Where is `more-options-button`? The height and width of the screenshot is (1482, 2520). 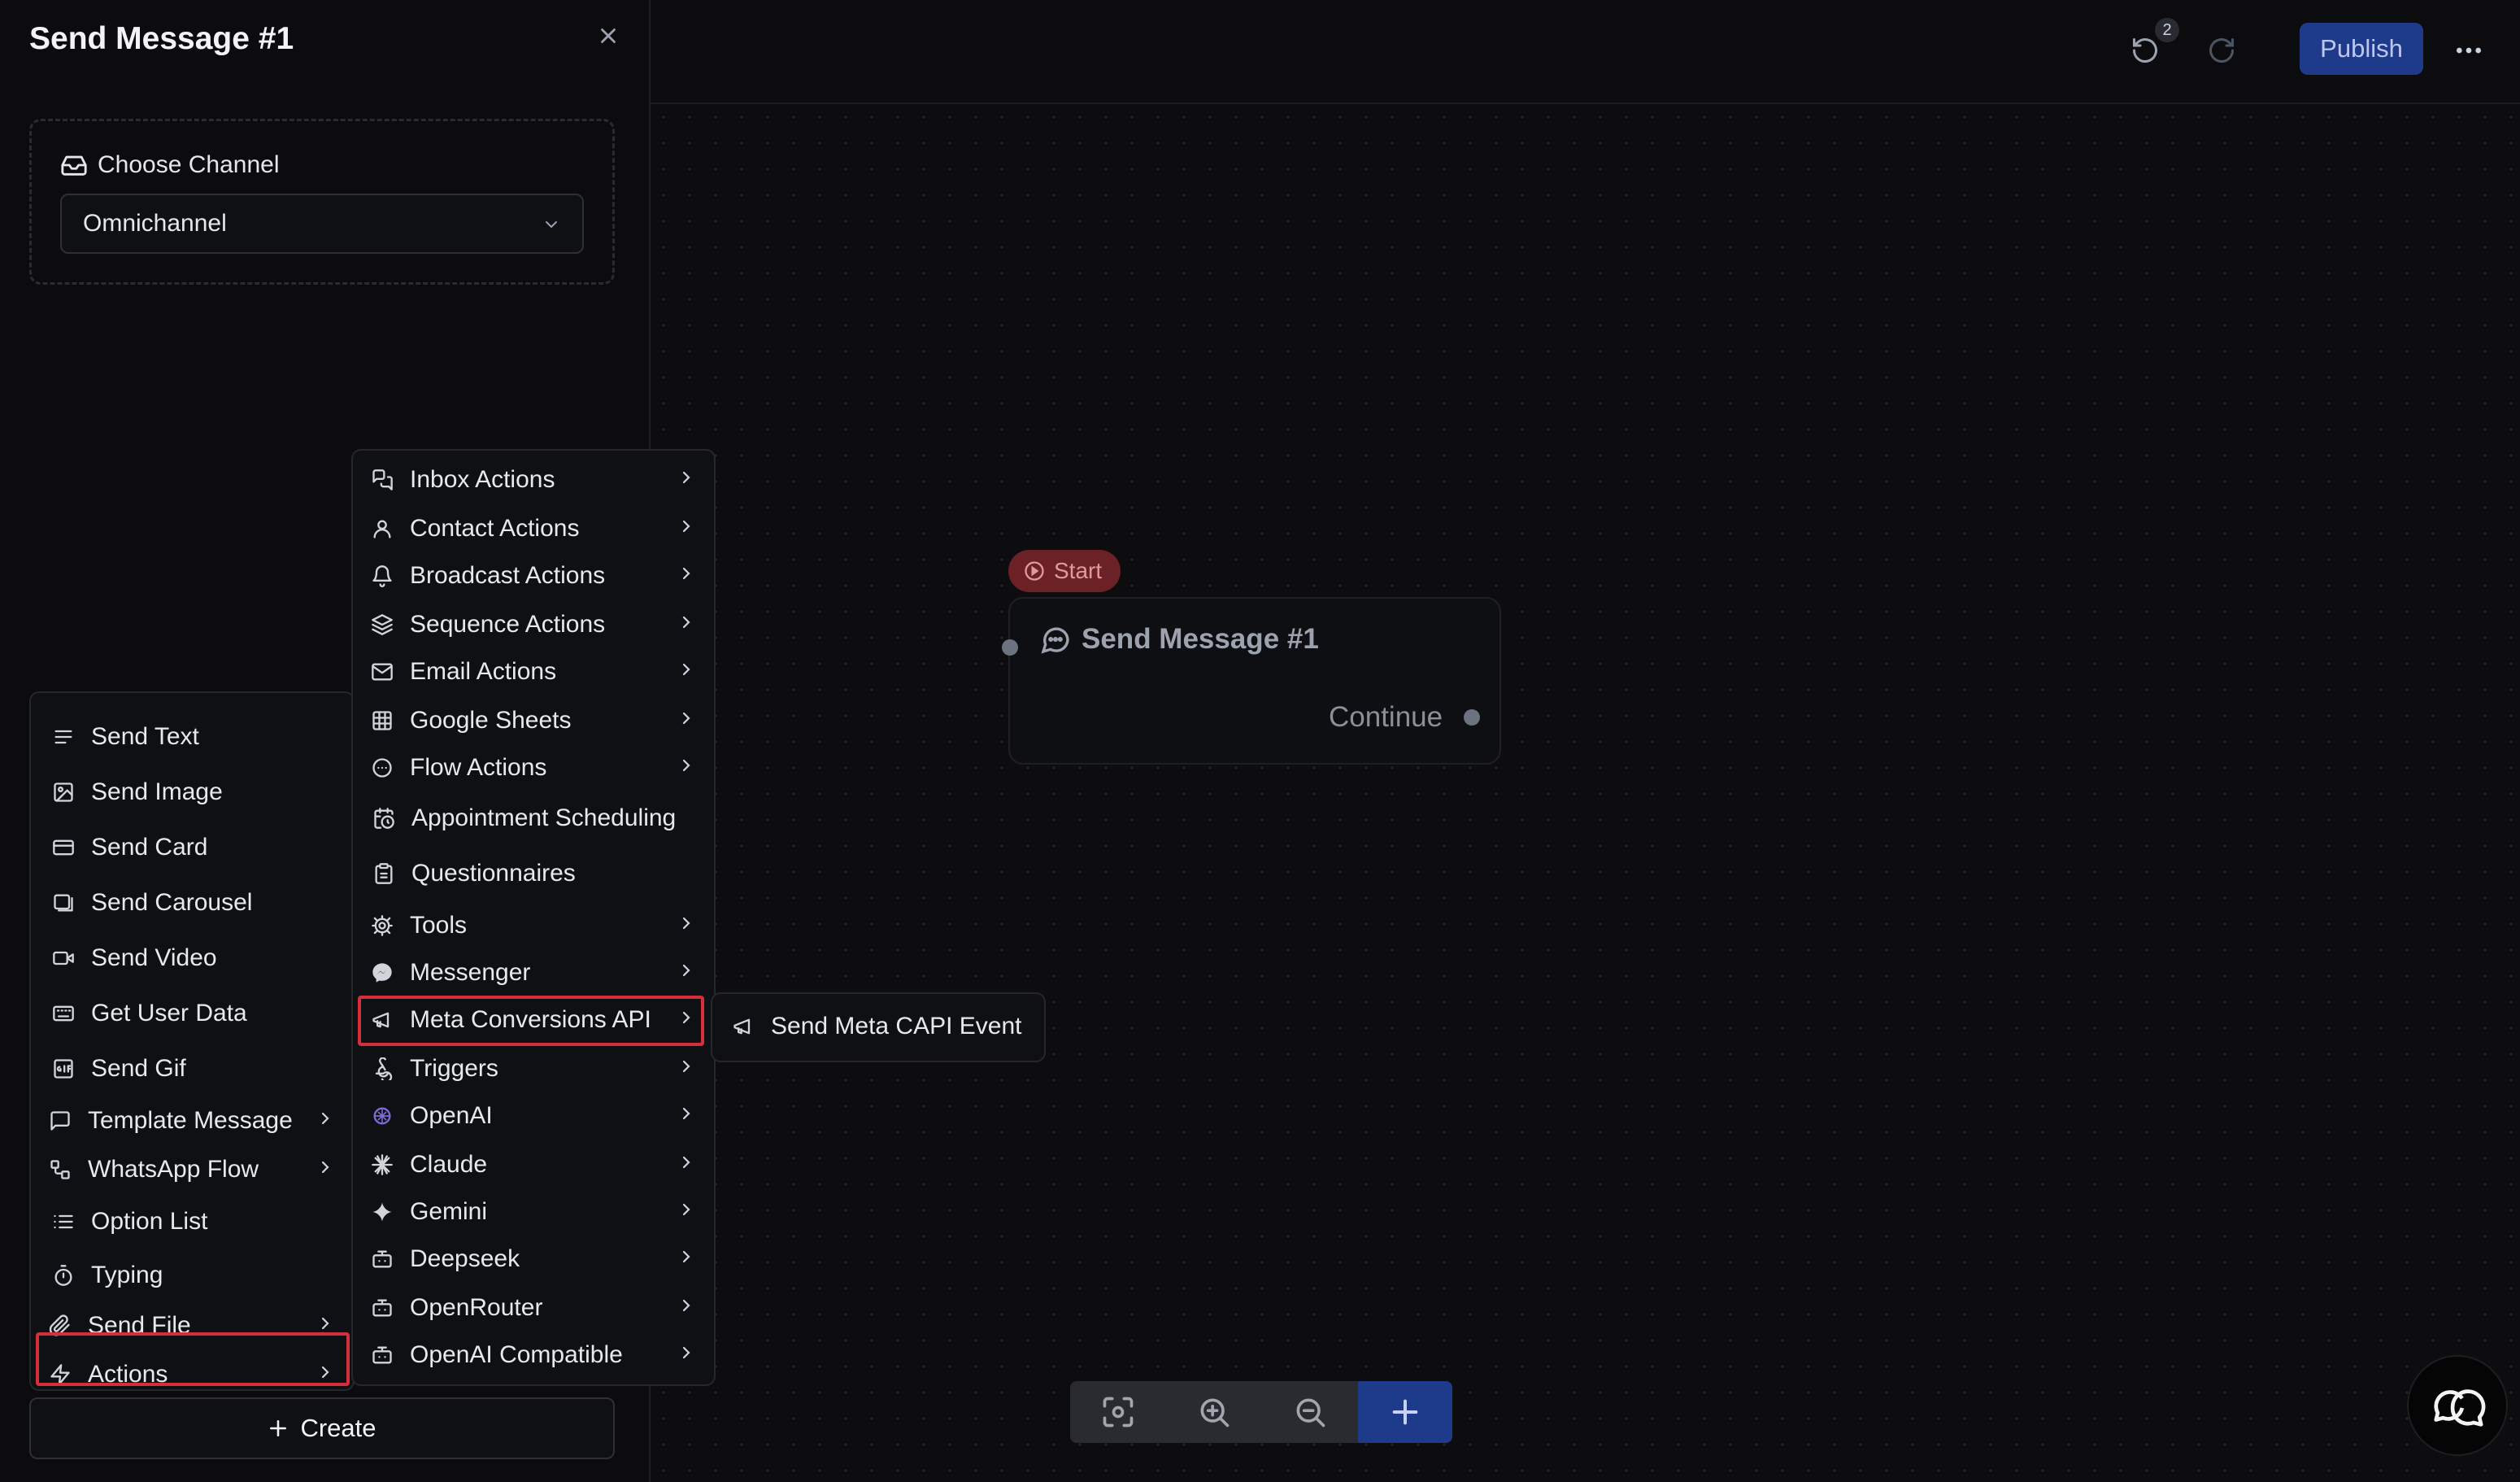 more-options-button is located at coordinates (2469, 50).